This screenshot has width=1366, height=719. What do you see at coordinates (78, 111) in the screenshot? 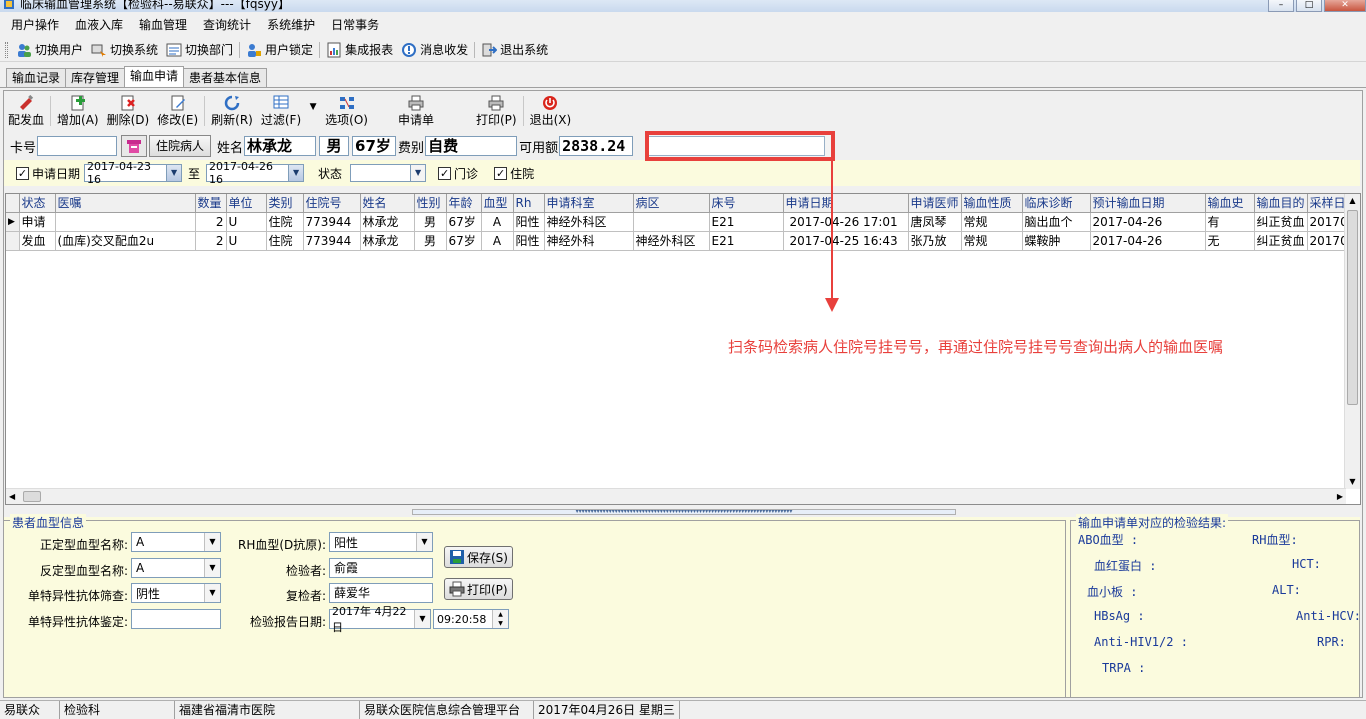
I see `add-button: 增加(A)` at bounding box center [78, 111].